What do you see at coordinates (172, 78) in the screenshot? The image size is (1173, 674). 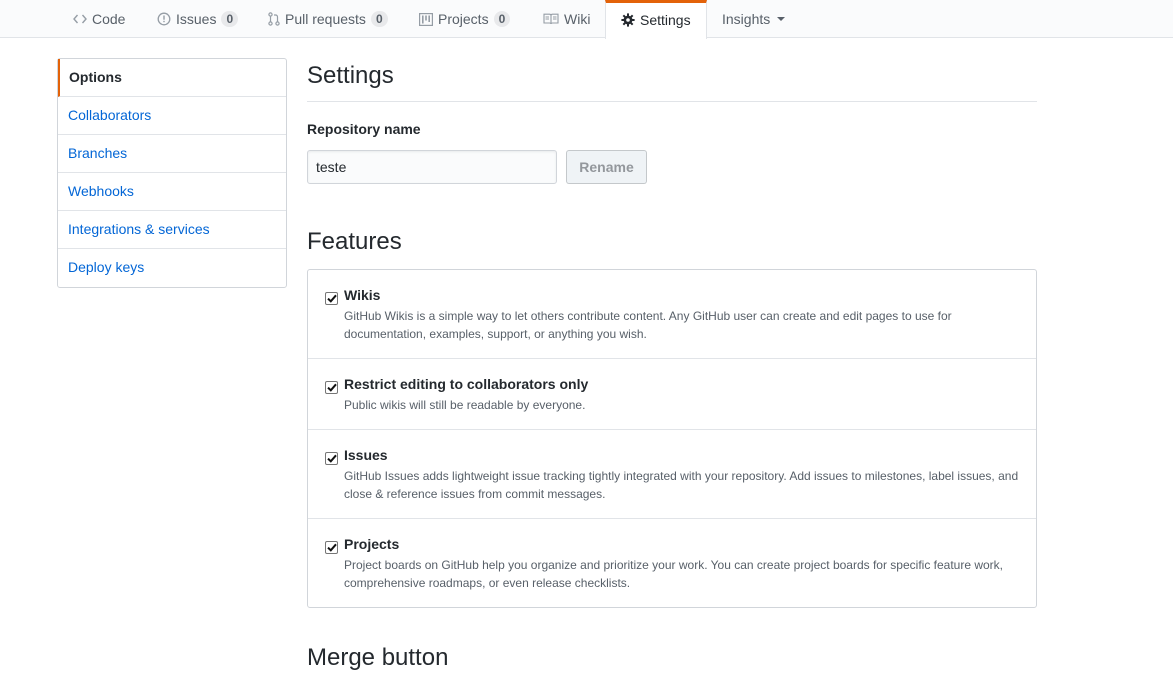 I see `sidebar-item-options: Options` at bounding box center [172, 78].